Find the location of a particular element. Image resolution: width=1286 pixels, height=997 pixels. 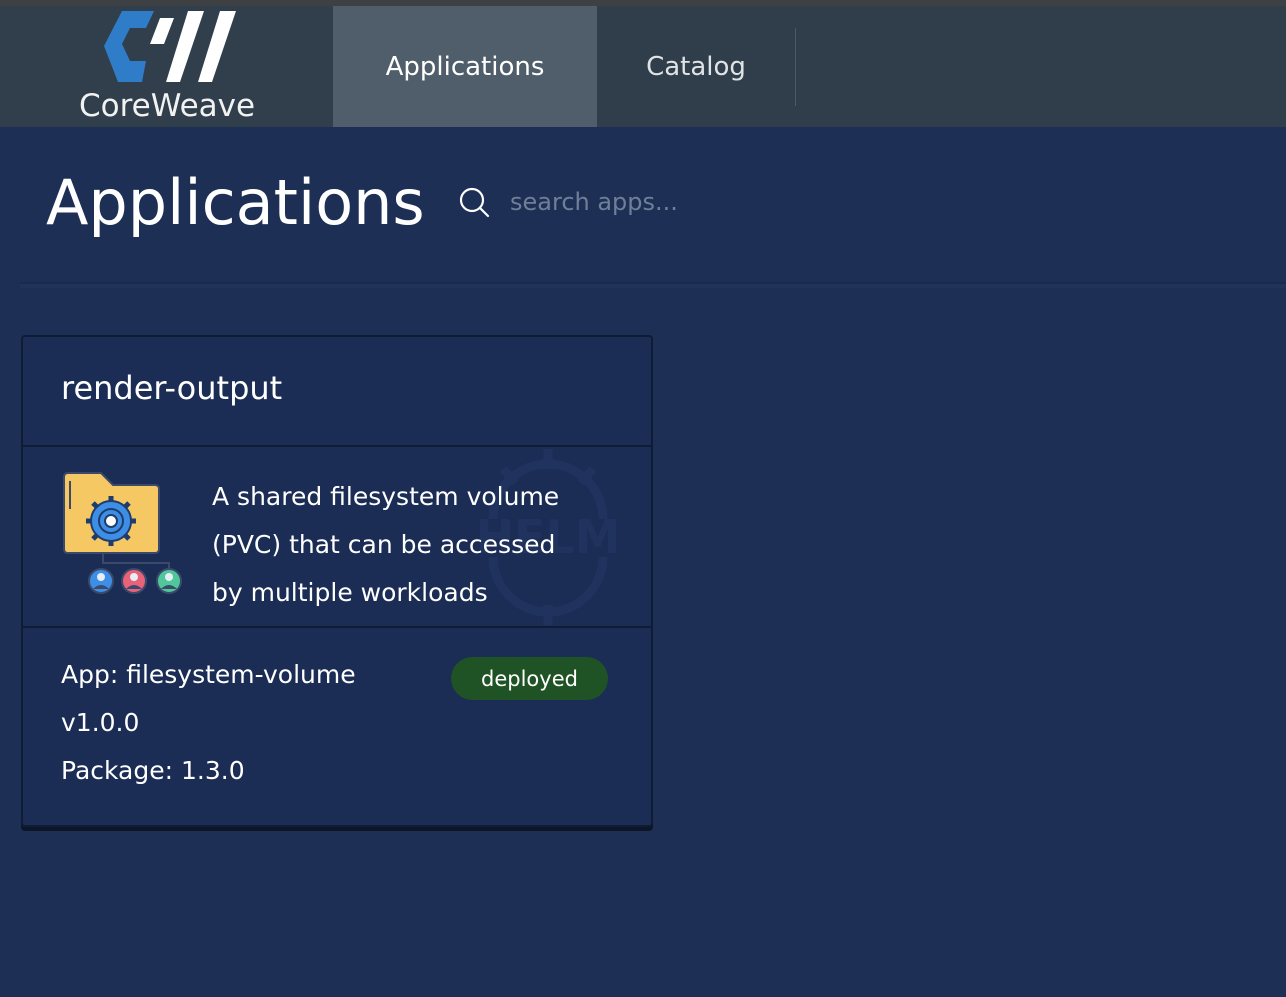

top-navigation-bar: CoreWeave Applications Catalog is located at coordinates (643, 66).